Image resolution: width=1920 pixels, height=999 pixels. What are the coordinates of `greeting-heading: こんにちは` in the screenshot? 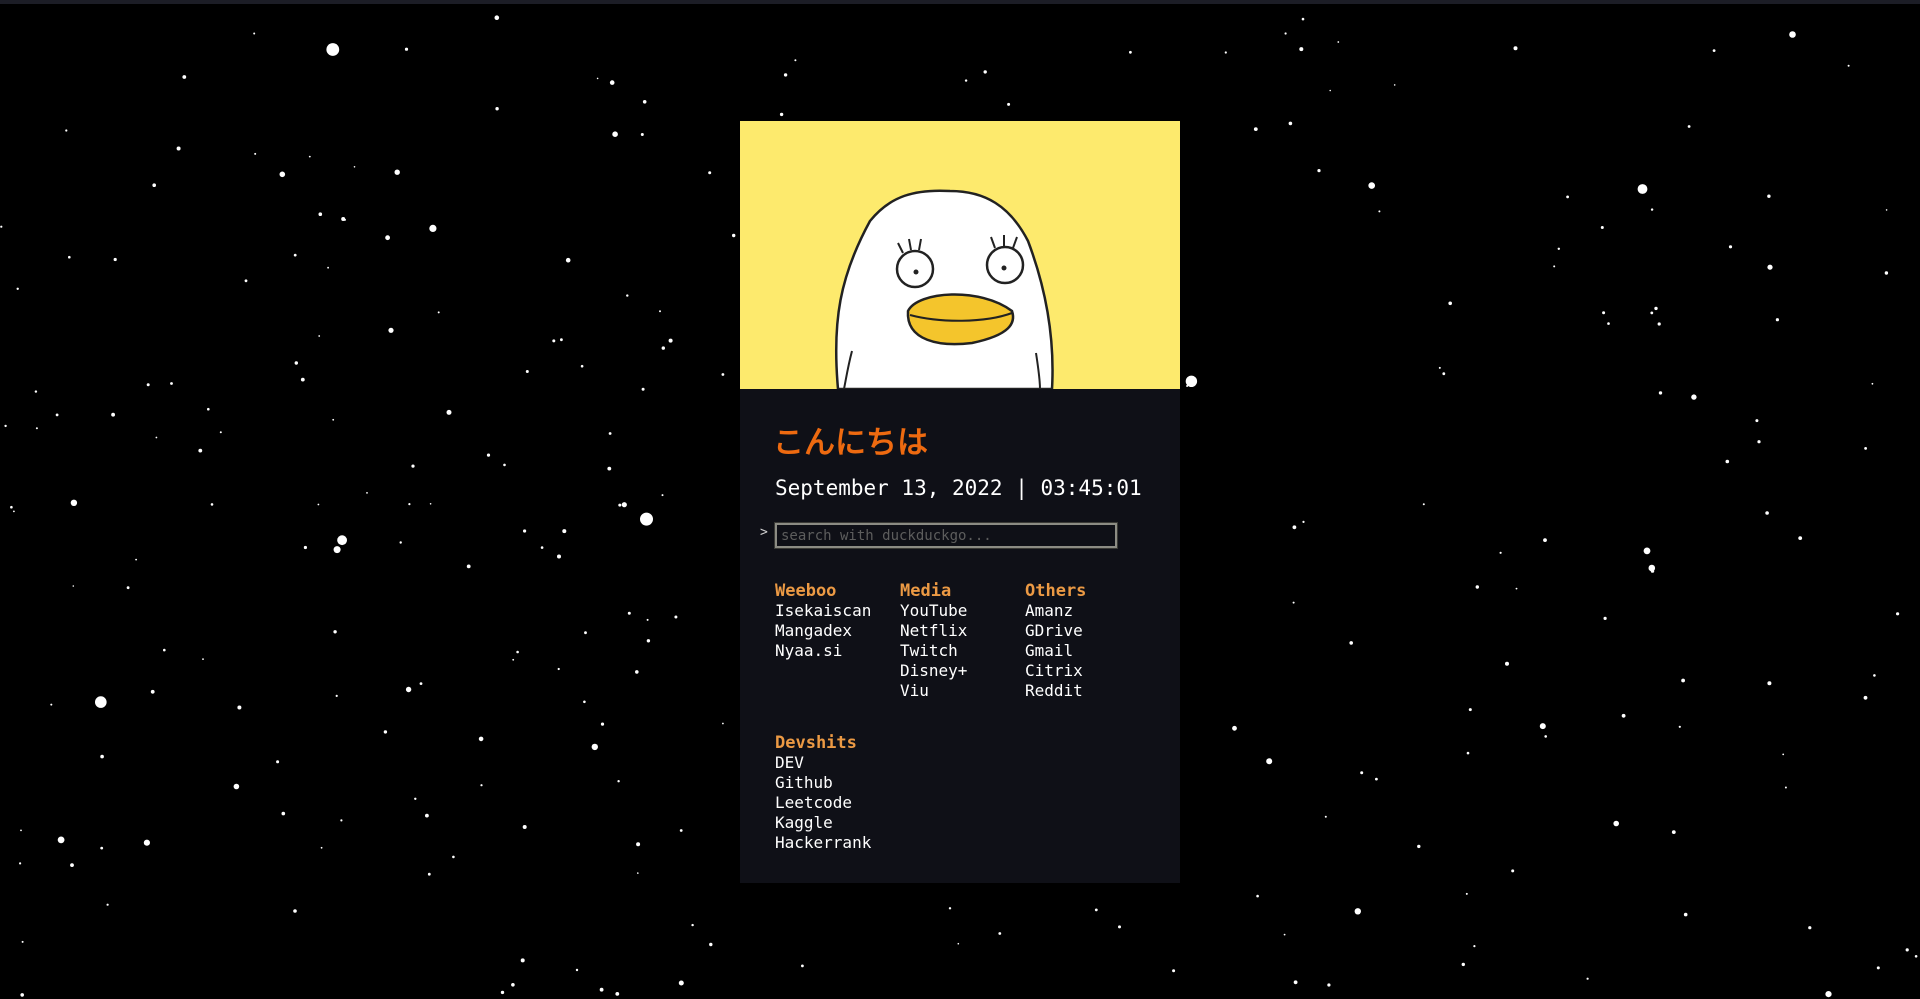 It's located at (850, 443).